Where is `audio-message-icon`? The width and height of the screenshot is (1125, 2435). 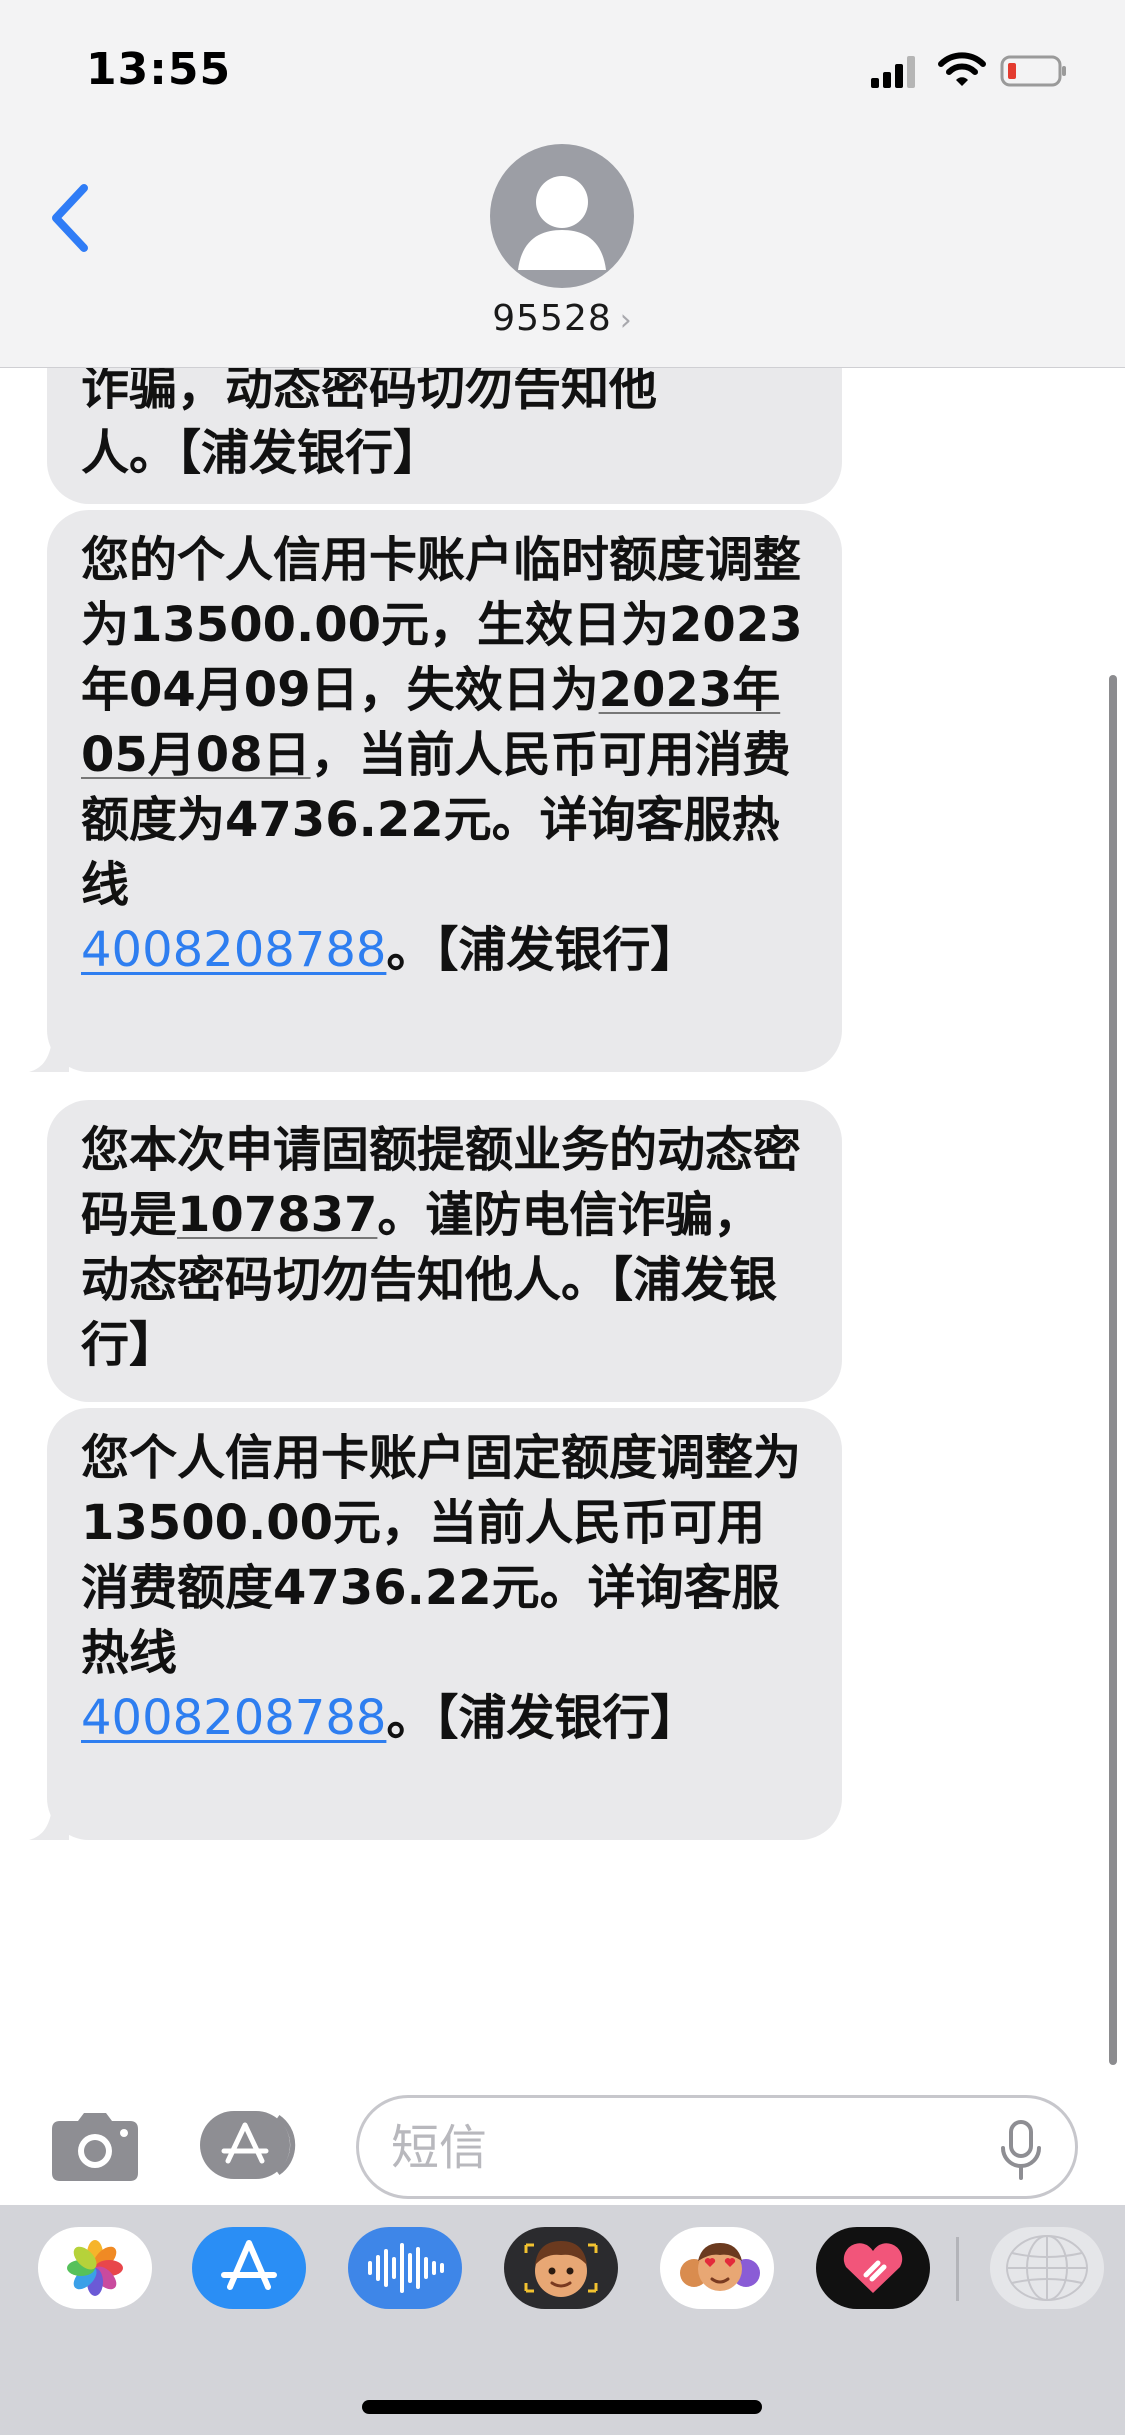 audio-message-icon is located at coordinates (405, 2268).